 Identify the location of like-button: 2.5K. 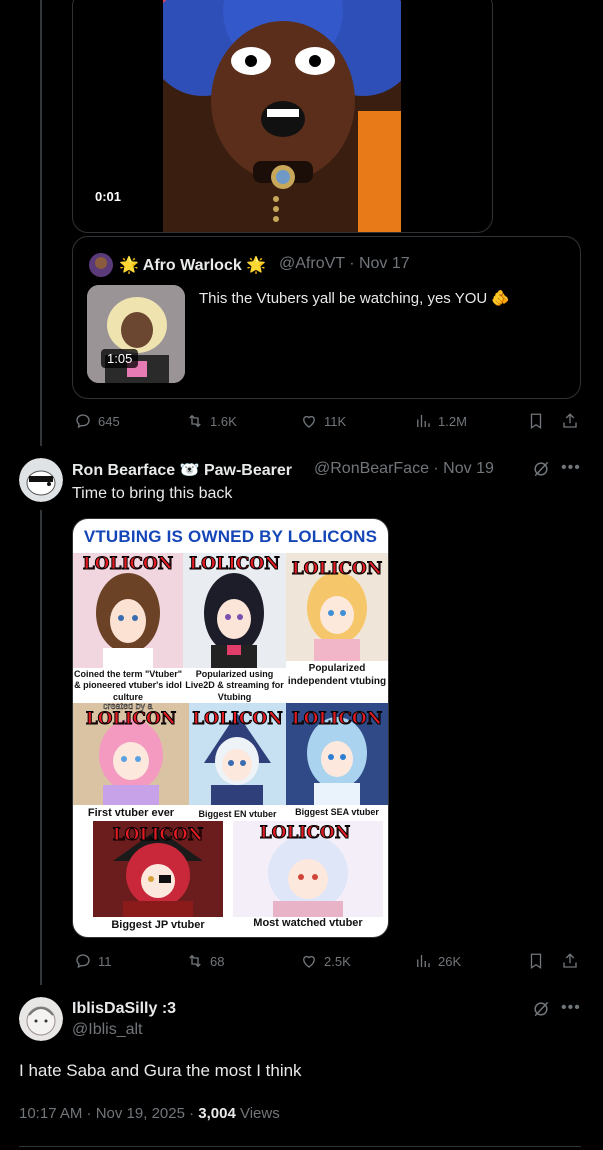
(325, 961).